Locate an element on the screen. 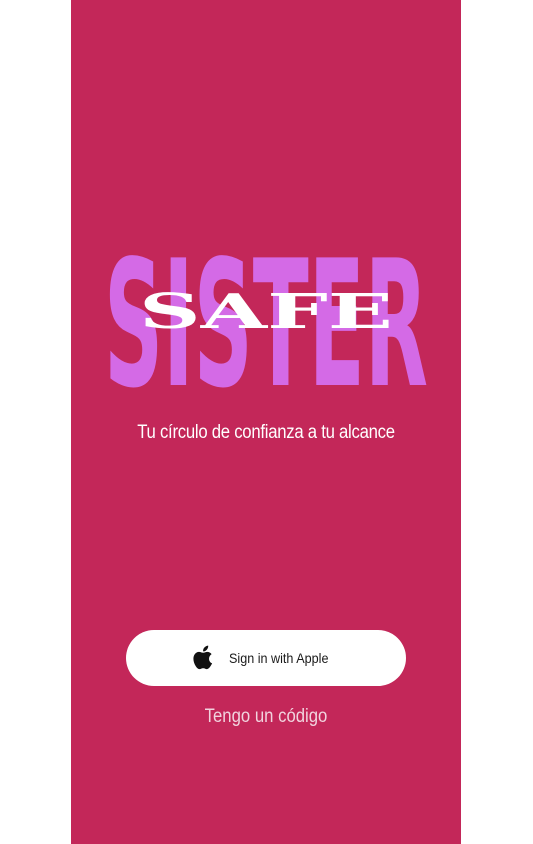 The image size is (533, 844). sister-safe-logo: SISTER SAFE is located at coordinates (266, 322).